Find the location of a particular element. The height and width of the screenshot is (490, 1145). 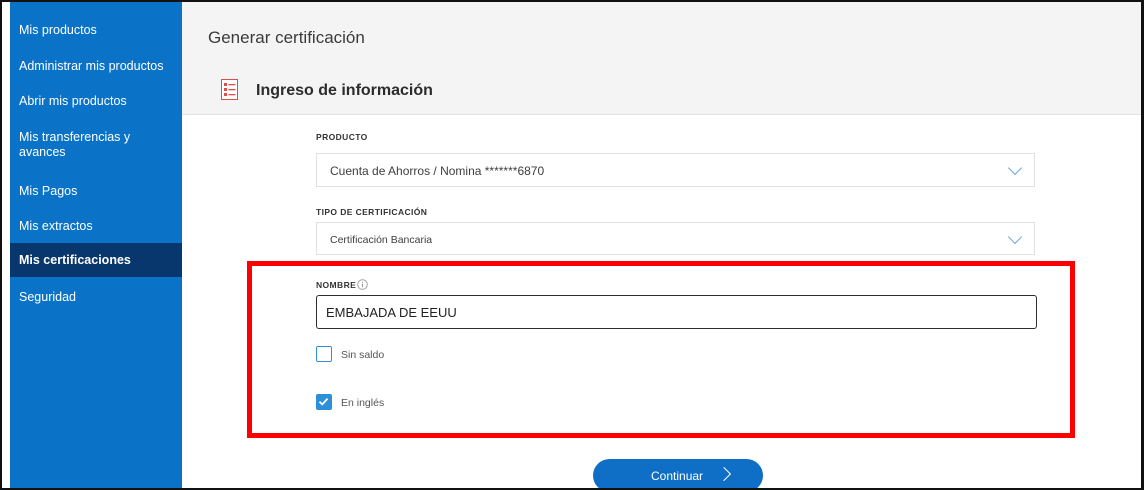

info-icon is located at coordinates (362, 283).